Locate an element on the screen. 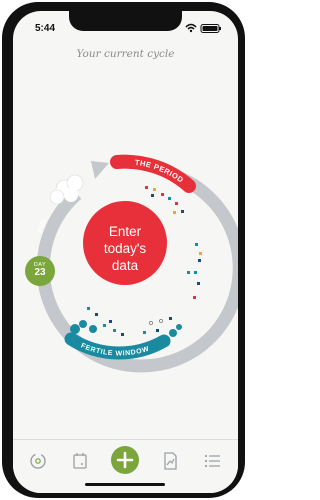  cycle-arrow-icon is located at coordinates (100, 170).